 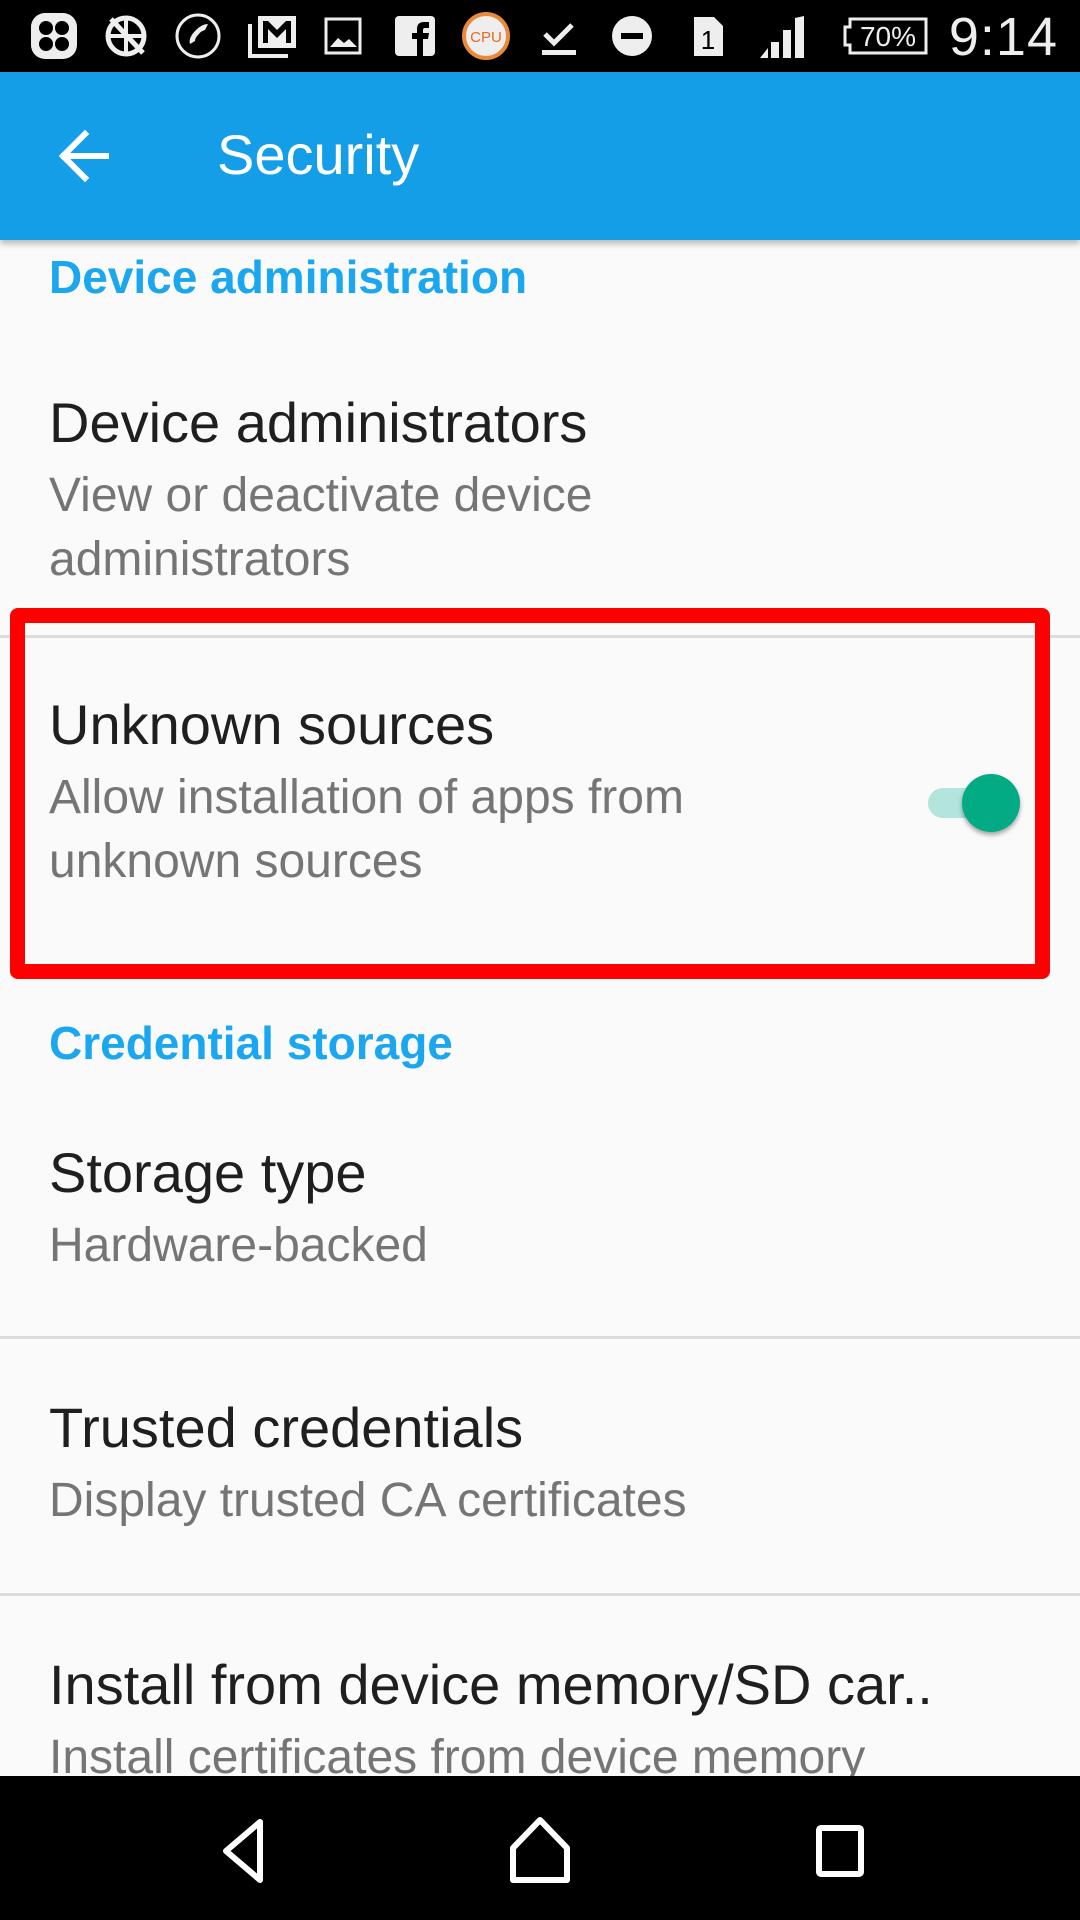 I want to click on pref-storage-type: Storage type Hardware-backed, so click(x=540, y=1218).